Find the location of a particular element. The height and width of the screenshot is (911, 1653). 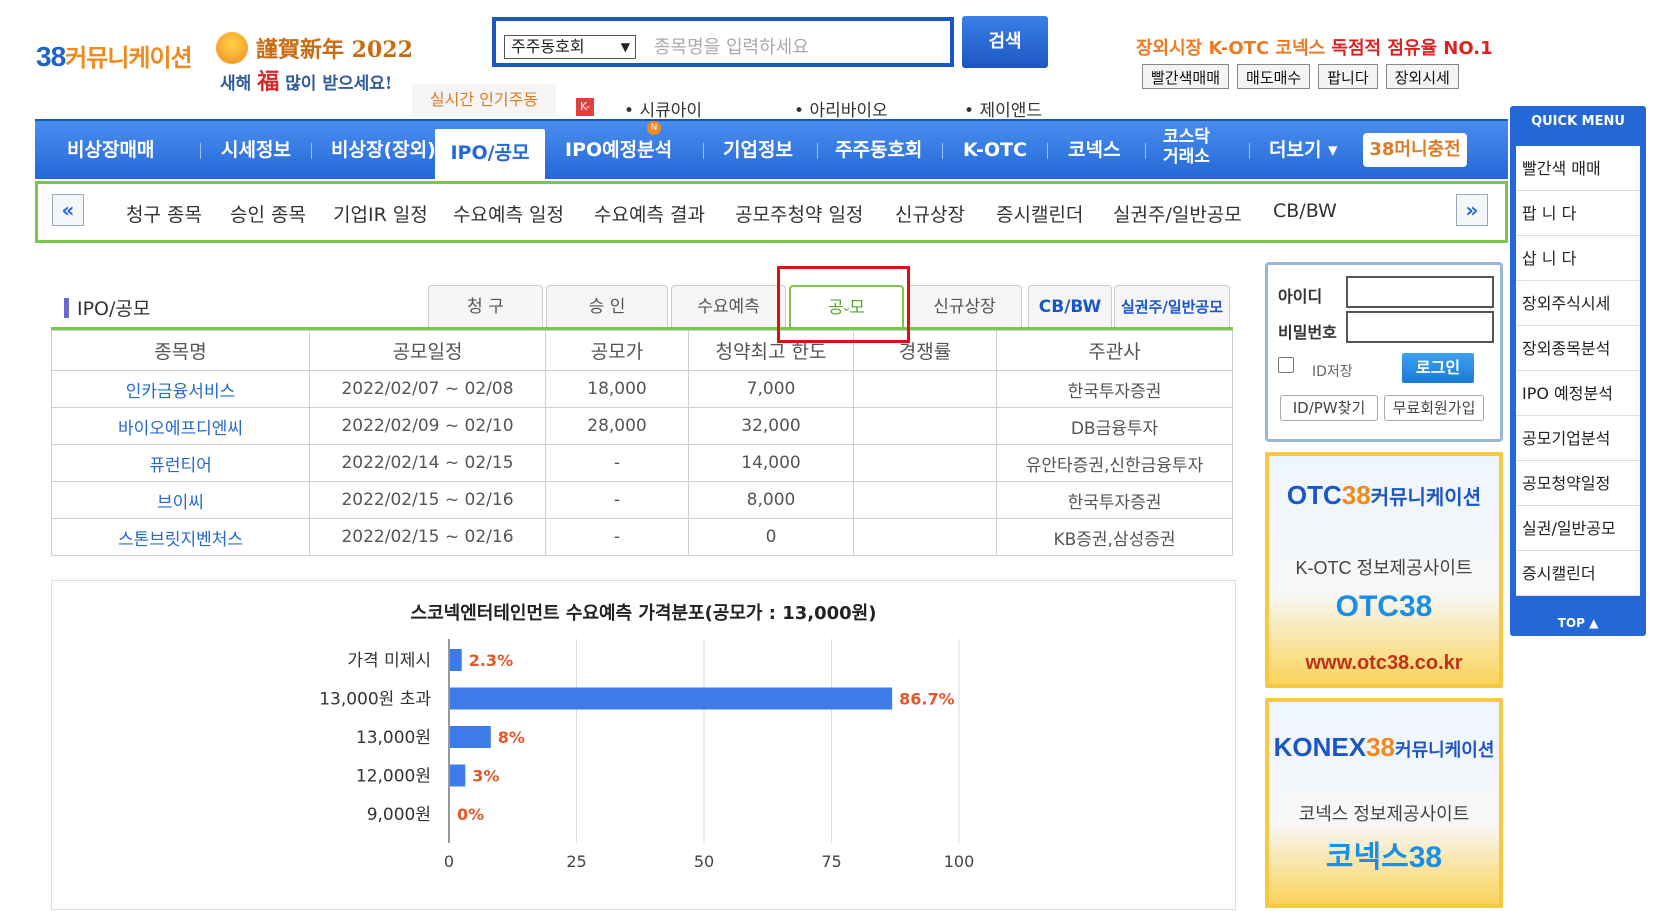

stock-name-link: 브이씨 is located at coordinates (180, 500).